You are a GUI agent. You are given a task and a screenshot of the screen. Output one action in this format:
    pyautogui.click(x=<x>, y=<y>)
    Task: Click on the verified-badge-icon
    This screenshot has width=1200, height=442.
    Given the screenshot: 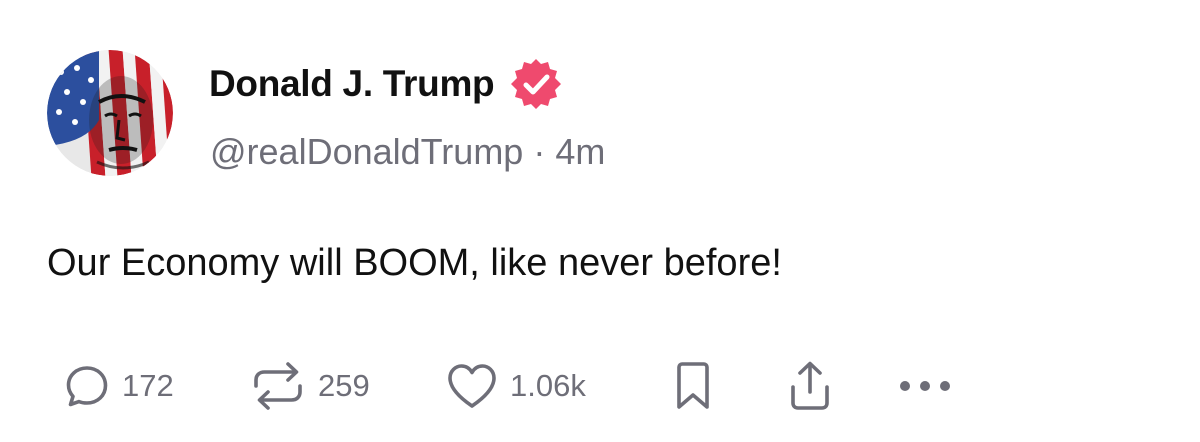 What is the action you would take?
    pyautogui.click(x=536, y=84)
    